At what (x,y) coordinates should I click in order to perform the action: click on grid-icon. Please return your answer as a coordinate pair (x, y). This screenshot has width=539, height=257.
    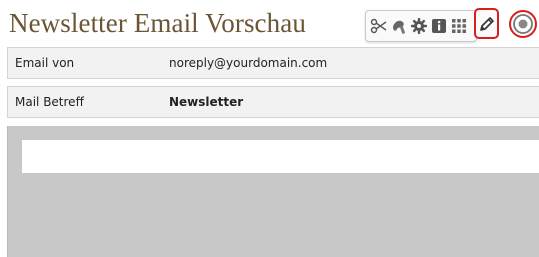
    Looking at the image, I should click on (458, 25).